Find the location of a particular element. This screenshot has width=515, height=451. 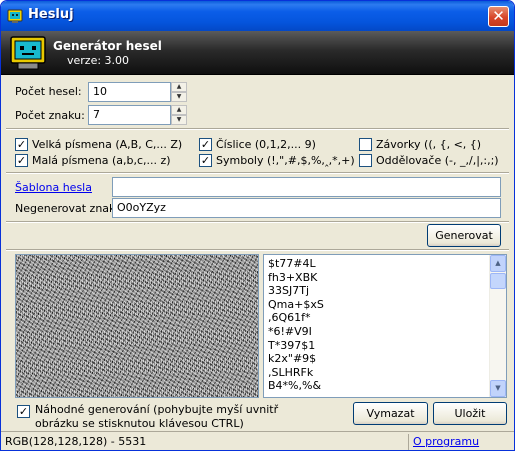

random-generation-label-line2: obrázku se stisknutou klávesou CTRL) is located at coordinates (139, 423).